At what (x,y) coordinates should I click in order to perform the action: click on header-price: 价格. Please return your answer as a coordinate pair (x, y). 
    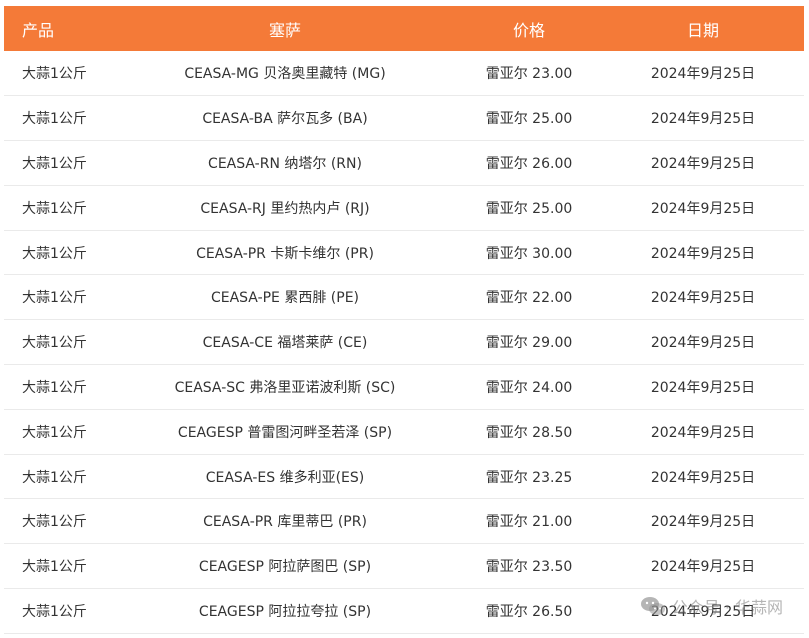
    Looking at the image, I should click on (528, 30).